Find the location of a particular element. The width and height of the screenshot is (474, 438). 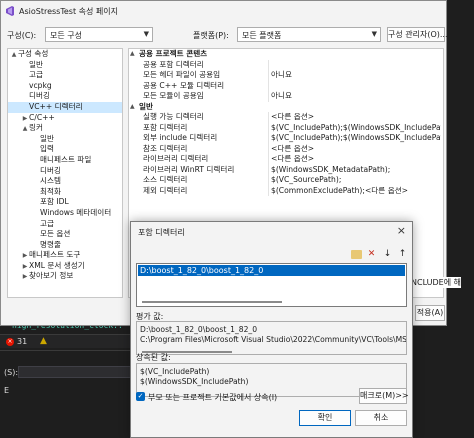

config-value: 모든 구성 is located at coordinates (66, 35).